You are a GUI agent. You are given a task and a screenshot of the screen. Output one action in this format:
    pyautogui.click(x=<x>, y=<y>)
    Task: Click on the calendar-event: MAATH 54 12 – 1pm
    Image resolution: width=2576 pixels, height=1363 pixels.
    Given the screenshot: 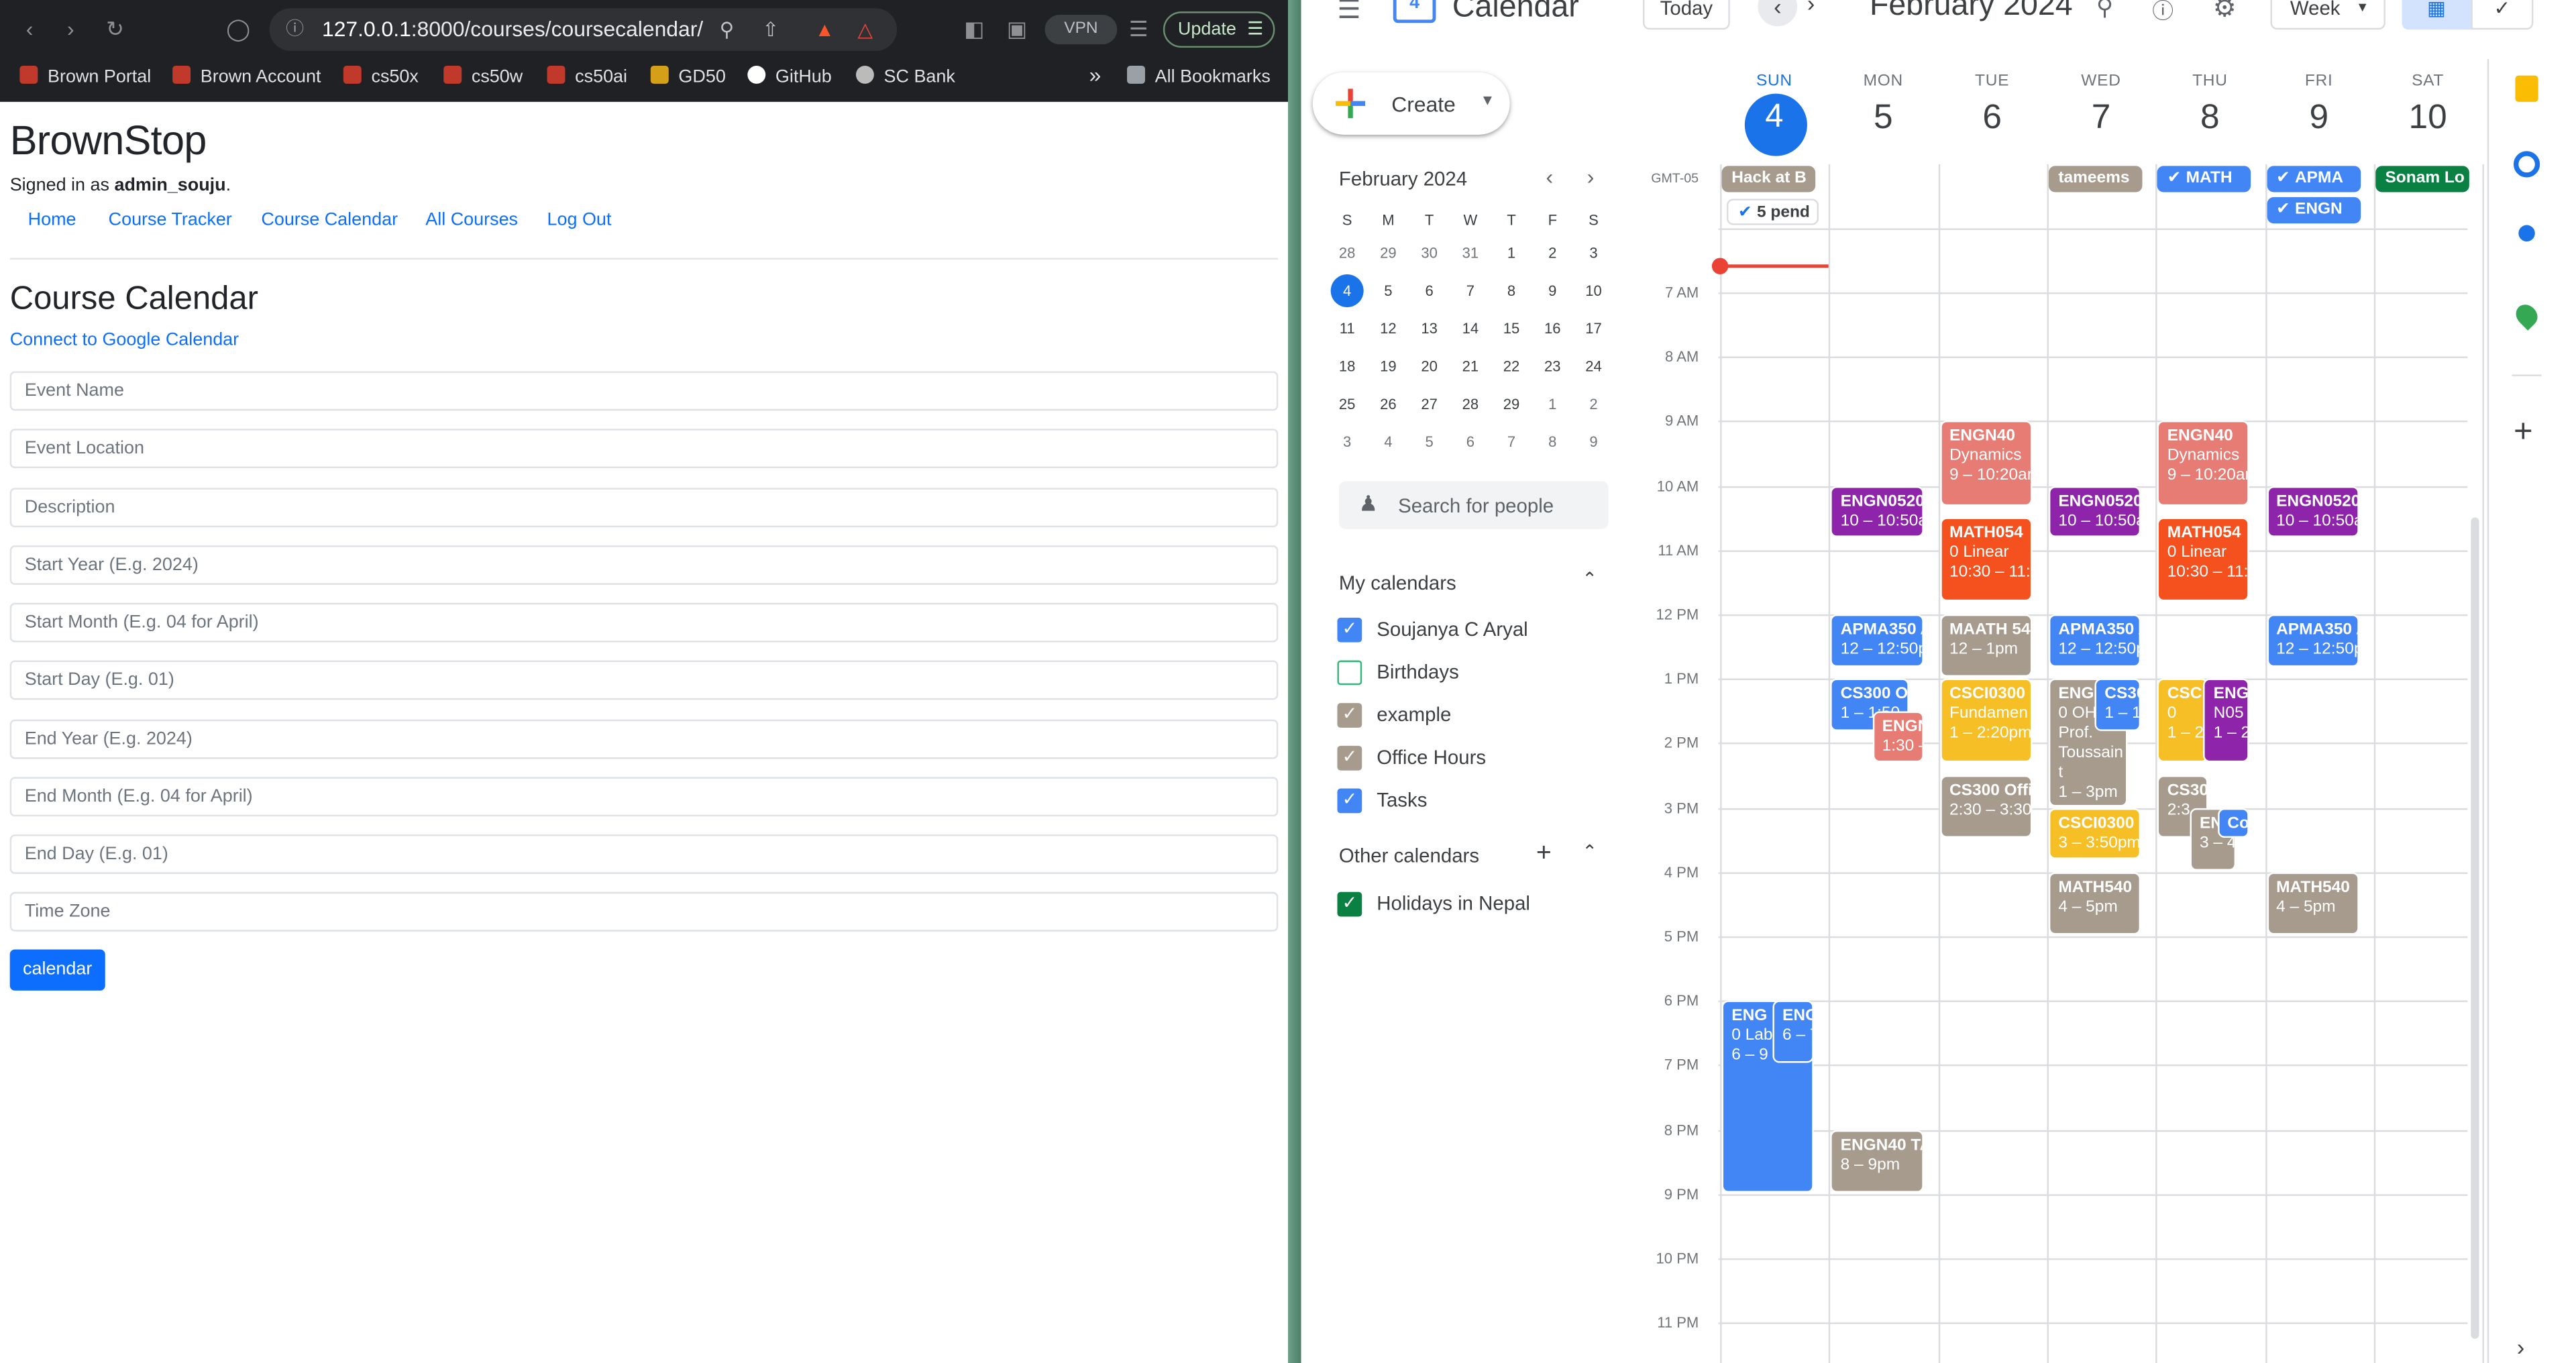 What is the action you would take?
    pyautogui.click(x=1986, y=645)
    